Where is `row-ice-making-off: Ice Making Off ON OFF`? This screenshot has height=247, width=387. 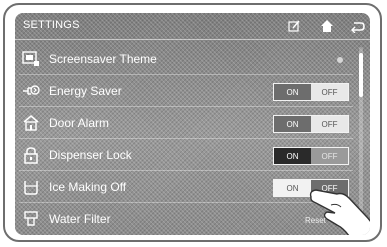
row-ice-making-off: Ice Making Off ON OFF is located at coordinates (185, 187).